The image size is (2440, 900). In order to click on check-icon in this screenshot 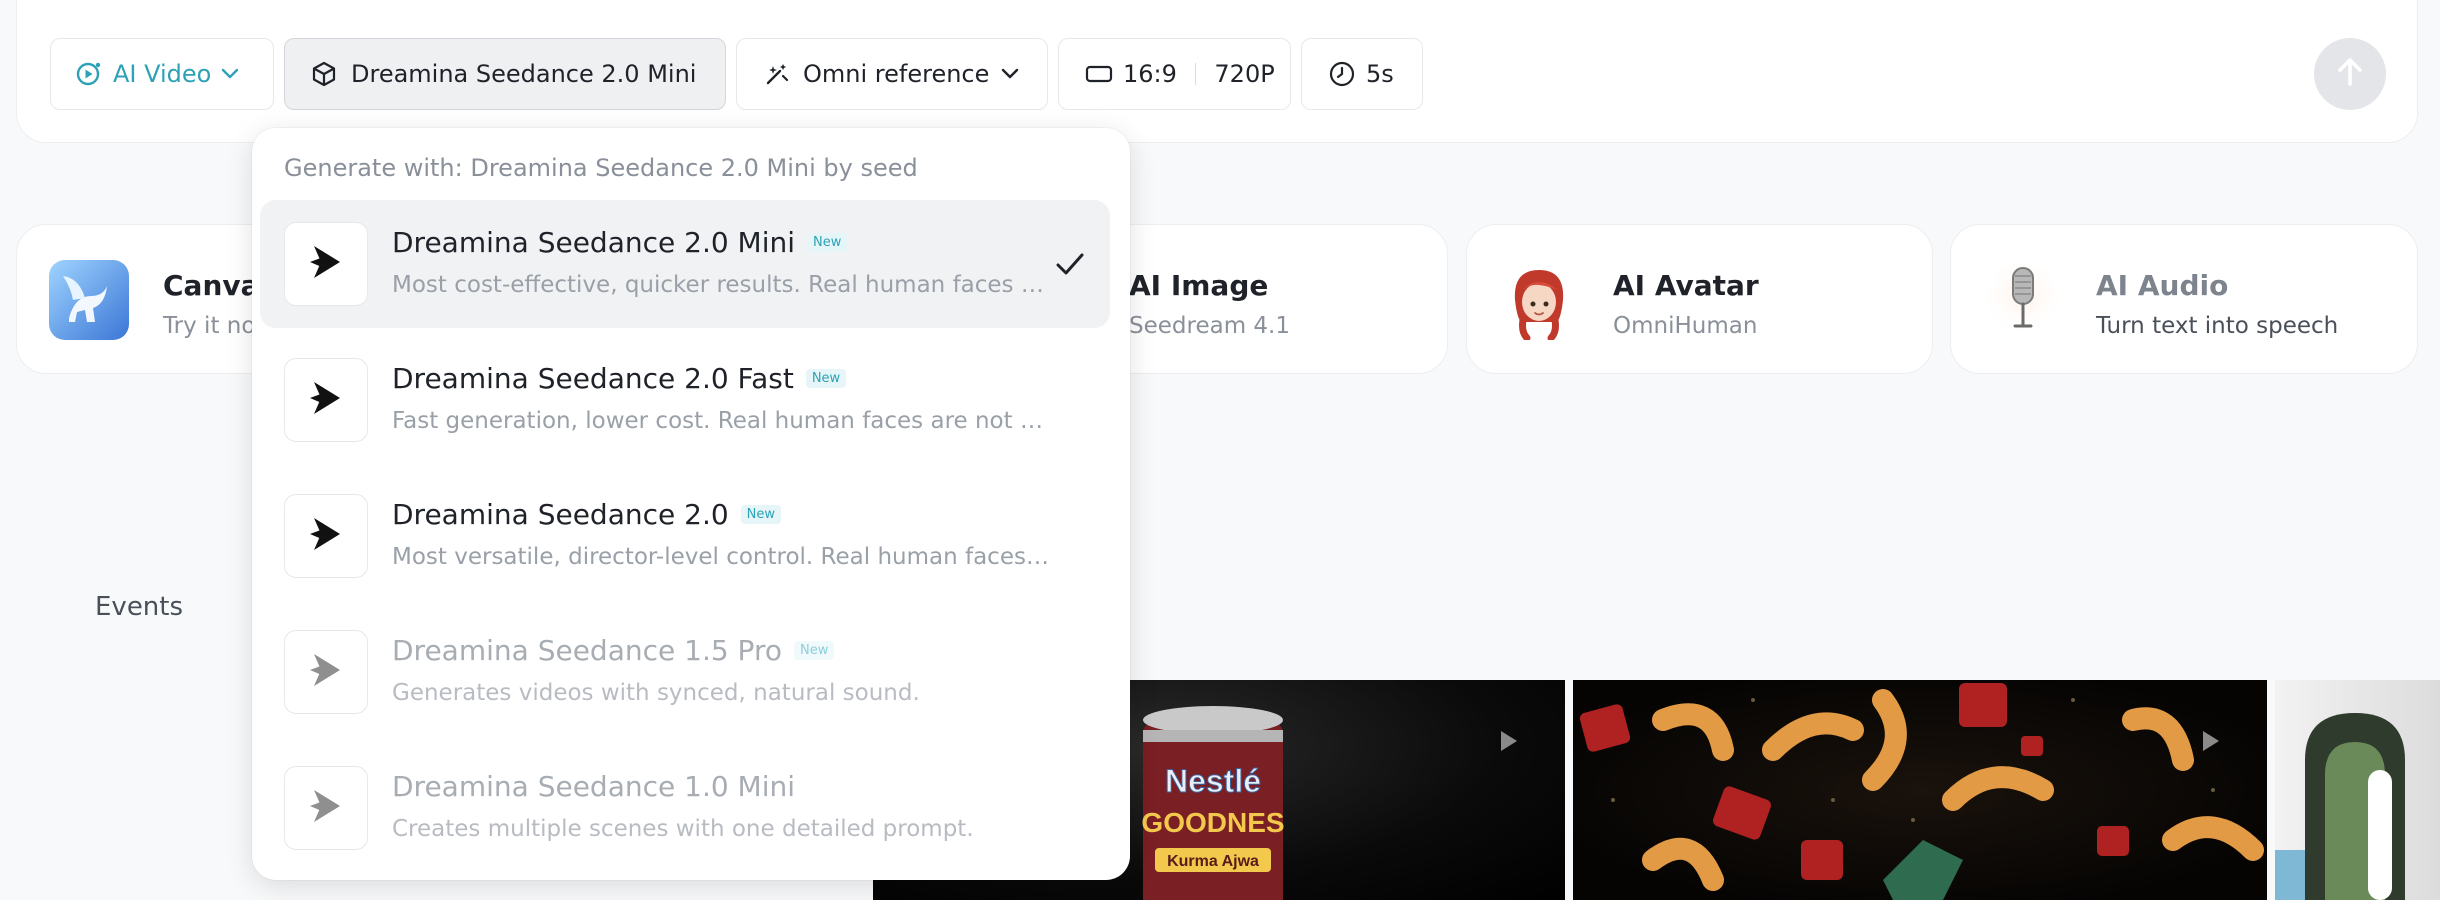, I will do `click(1070, 266)`.